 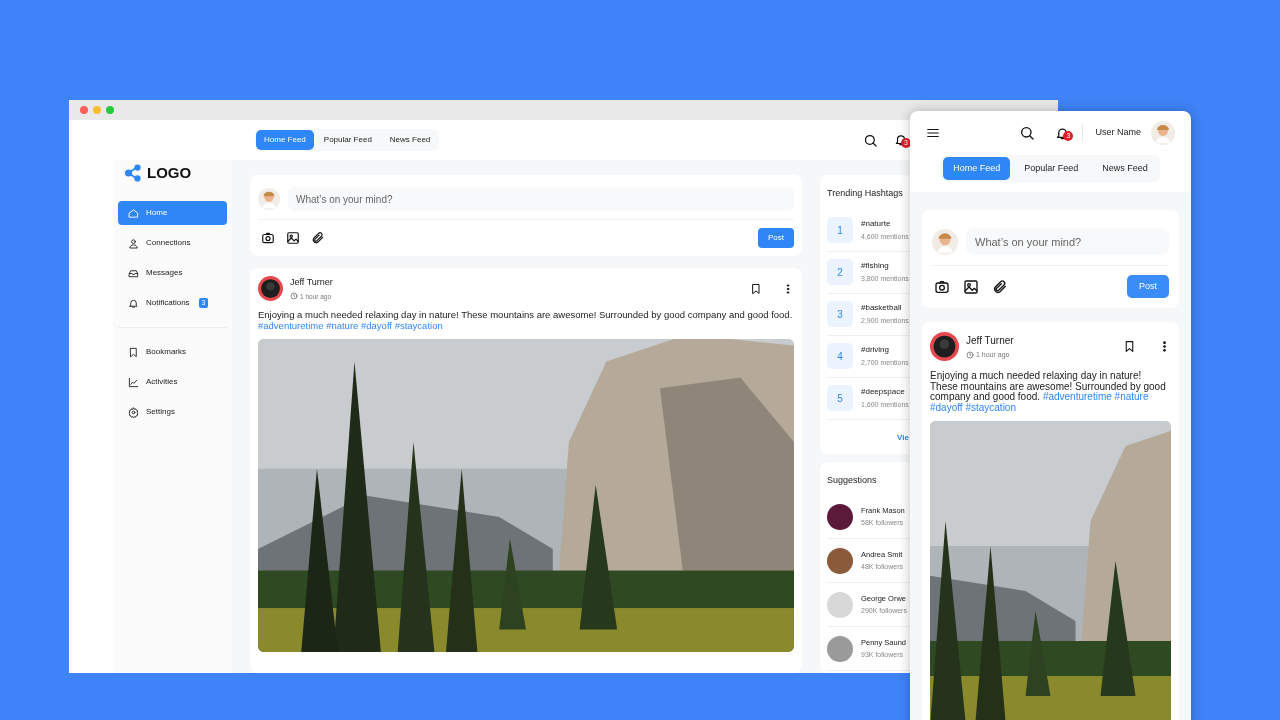 I want to click on rank-badge: 1, so click(x=840, y=230).